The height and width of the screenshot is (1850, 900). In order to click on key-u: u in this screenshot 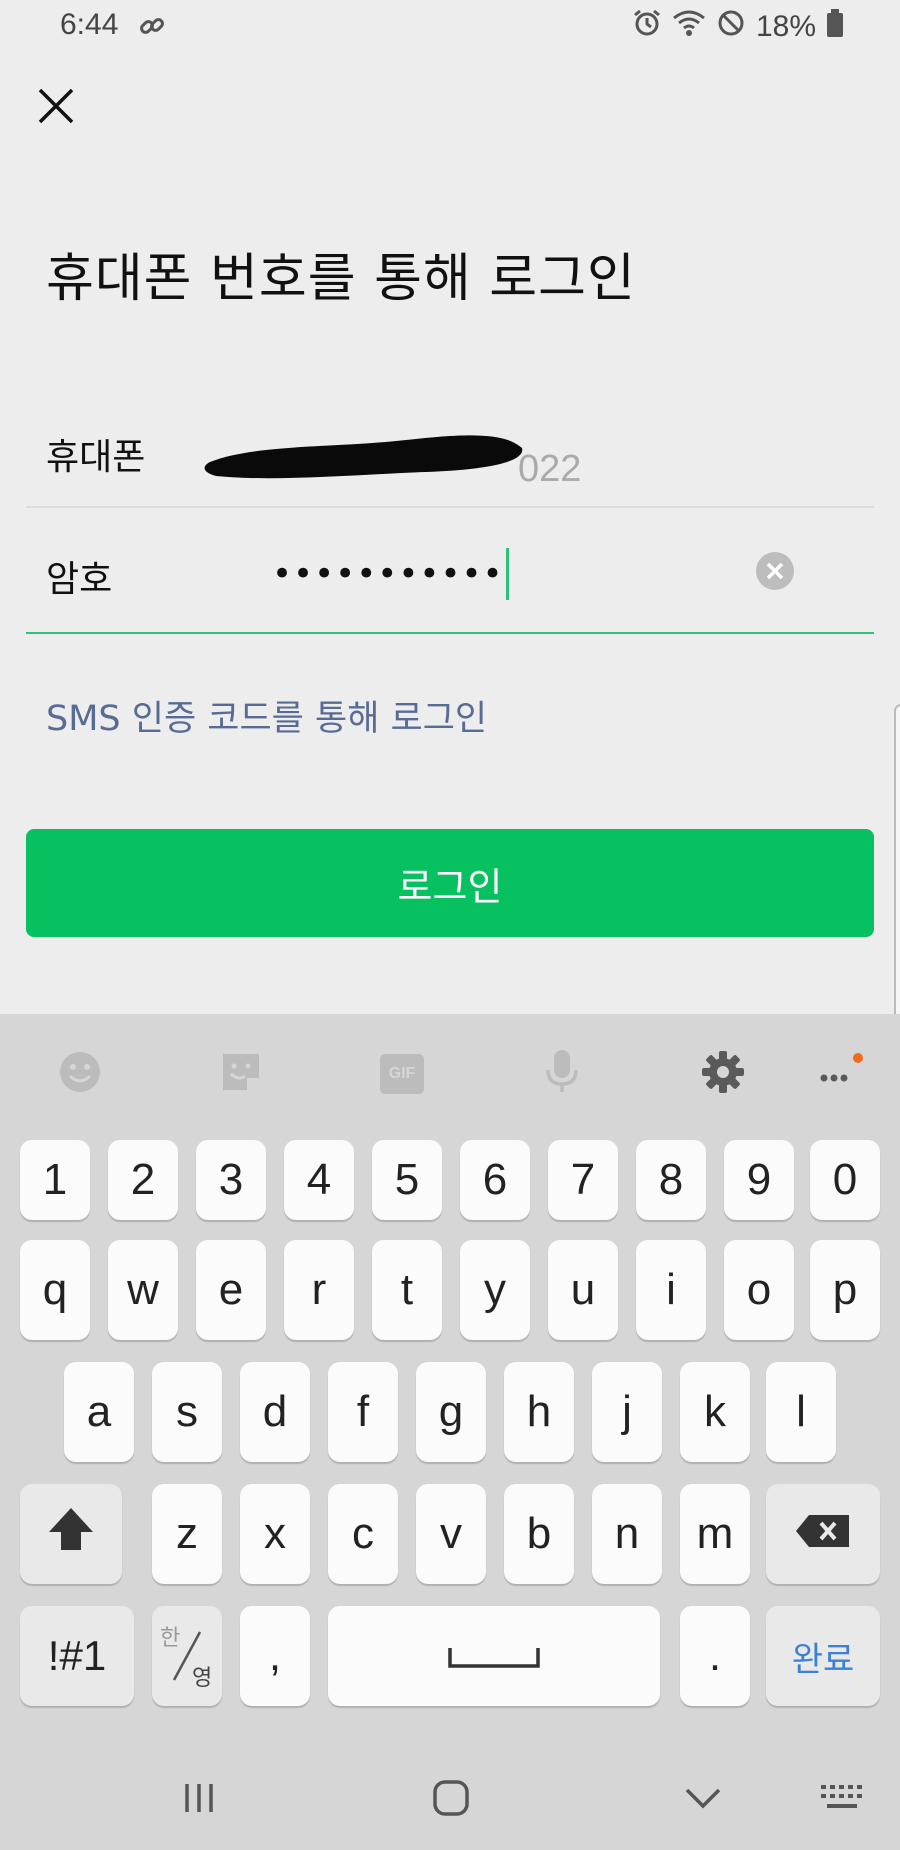, I will do `click(583, 1290)`.